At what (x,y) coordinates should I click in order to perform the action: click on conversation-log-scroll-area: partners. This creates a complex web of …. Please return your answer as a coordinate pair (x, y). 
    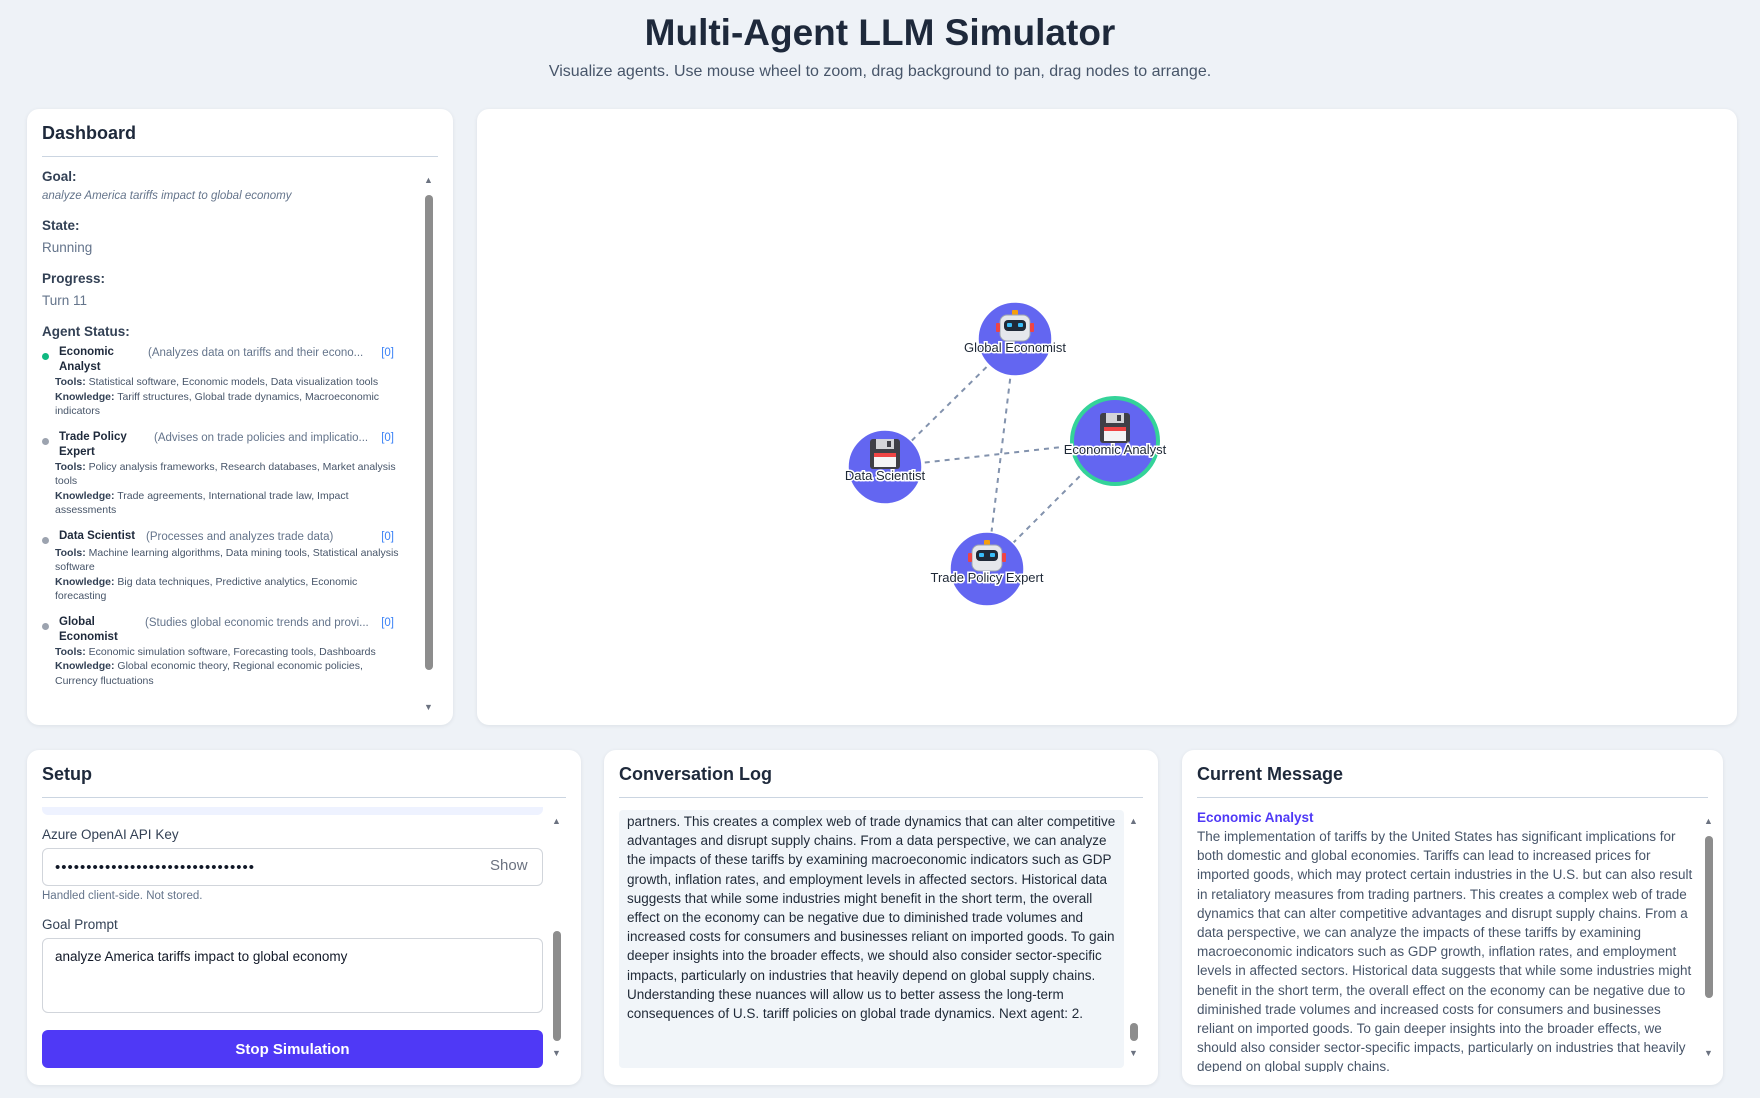
    Looking at the image, I should click on (871, 939).